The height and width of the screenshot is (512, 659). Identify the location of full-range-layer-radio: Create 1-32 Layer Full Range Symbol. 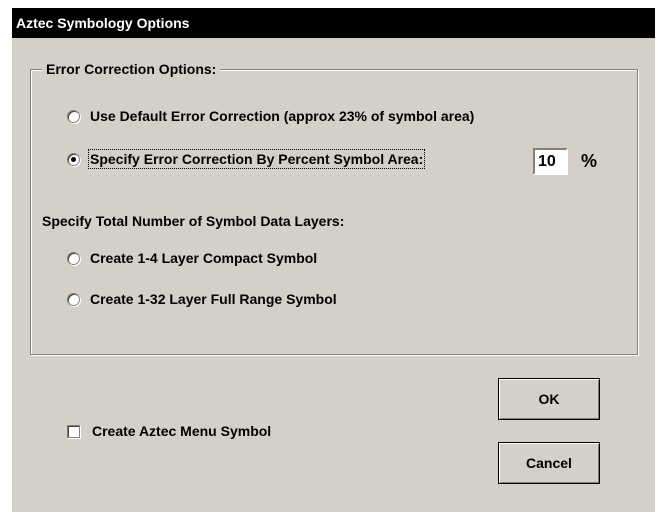
(202, 299).